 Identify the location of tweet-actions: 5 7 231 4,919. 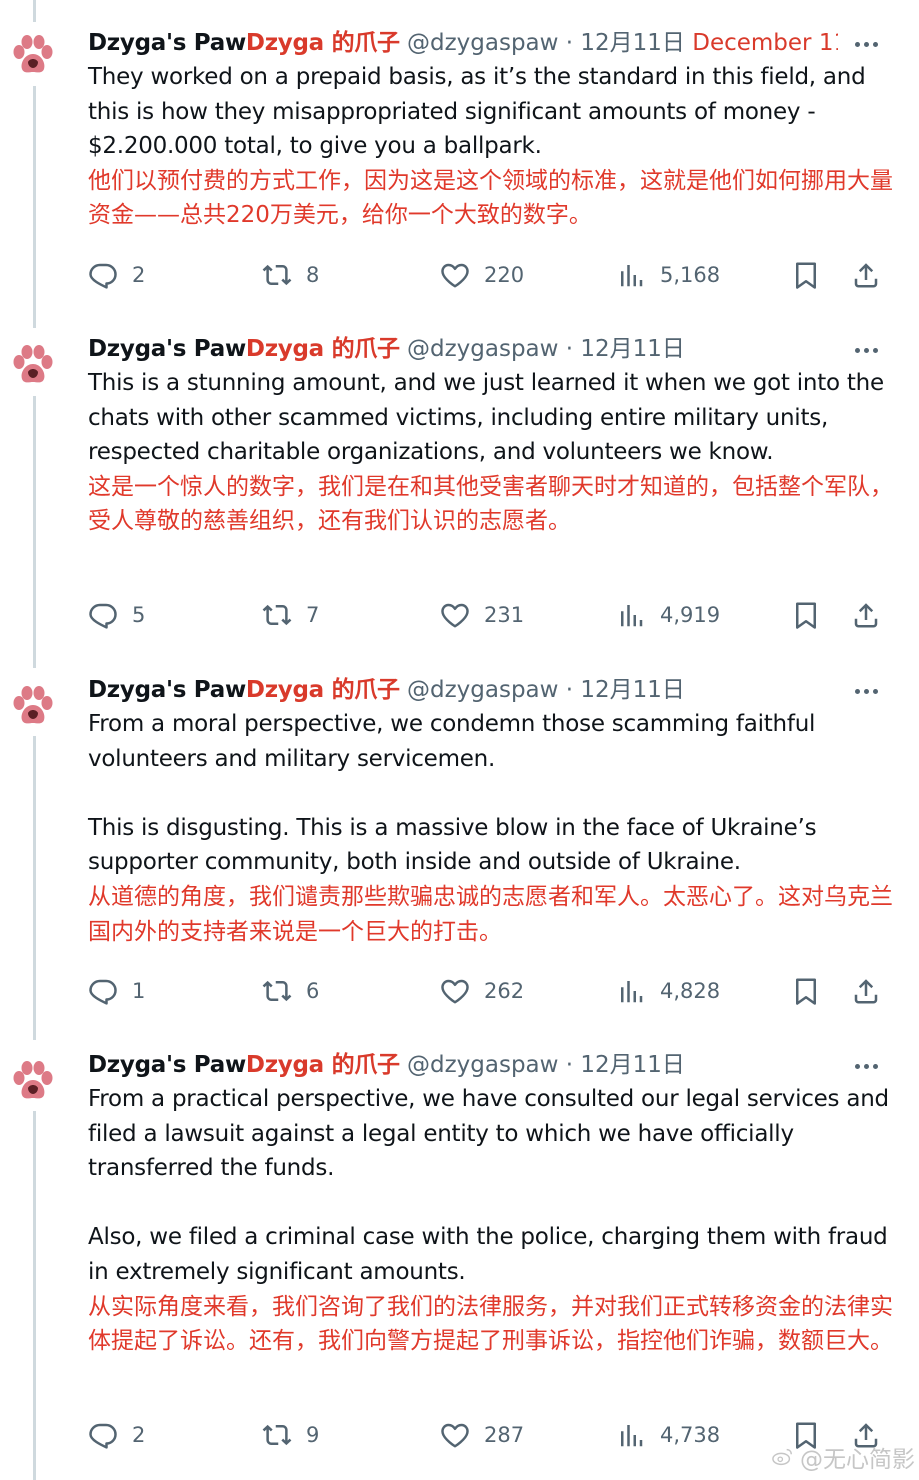
(459, 615).